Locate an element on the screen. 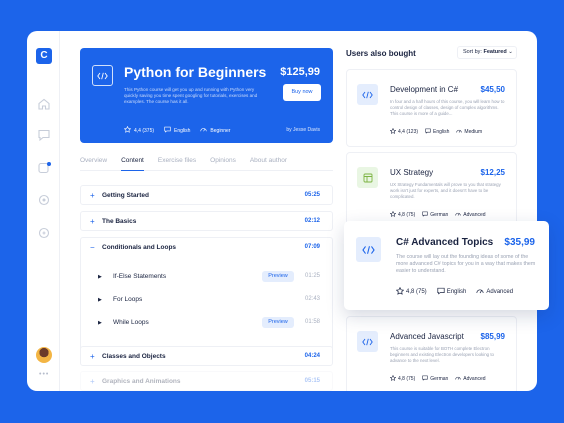  section-title: Classes and Objects is located at coordinates (134, 356).